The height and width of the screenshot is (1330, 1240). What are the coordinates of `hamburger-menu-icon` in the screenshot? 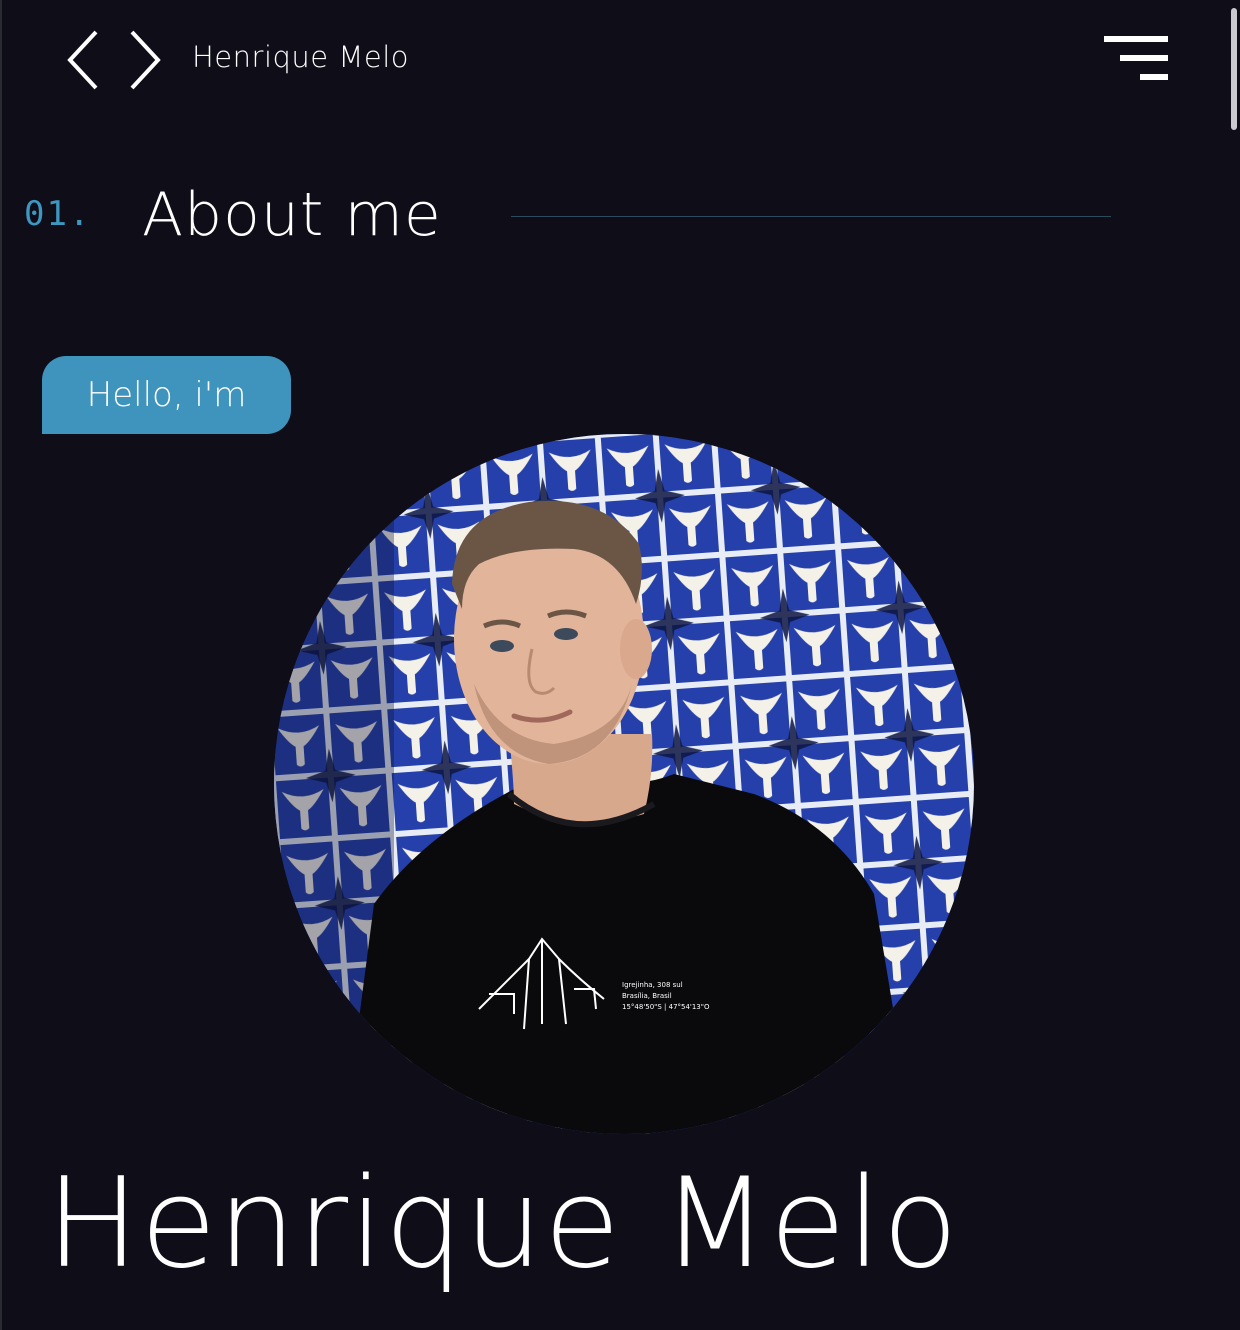 It's located at (1135, 60).